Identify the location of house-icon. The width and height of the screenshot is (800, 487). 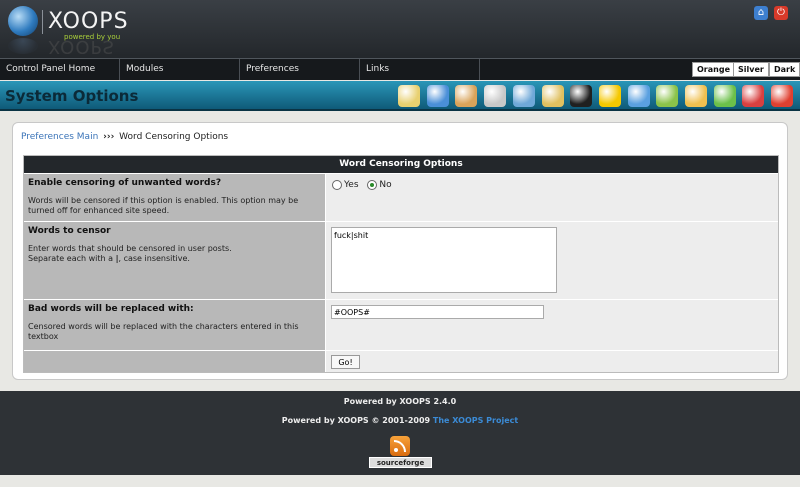
(495, 96).